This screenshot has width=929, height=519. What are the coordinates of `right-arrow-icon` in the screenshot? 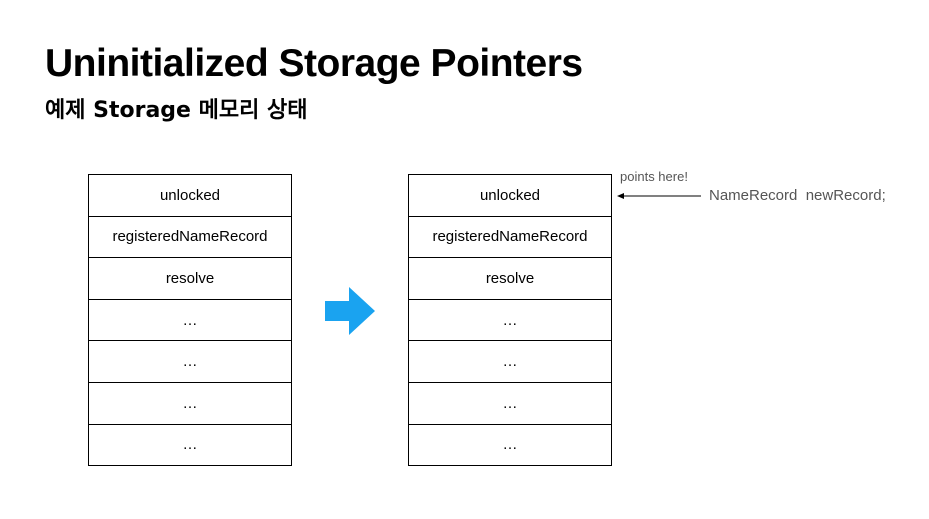 It's located at (350, 311).